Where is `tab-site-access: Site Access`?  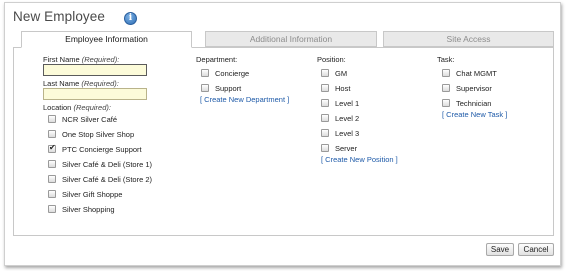
tab-site-access: Site Access is located at coordinates (468, 39).